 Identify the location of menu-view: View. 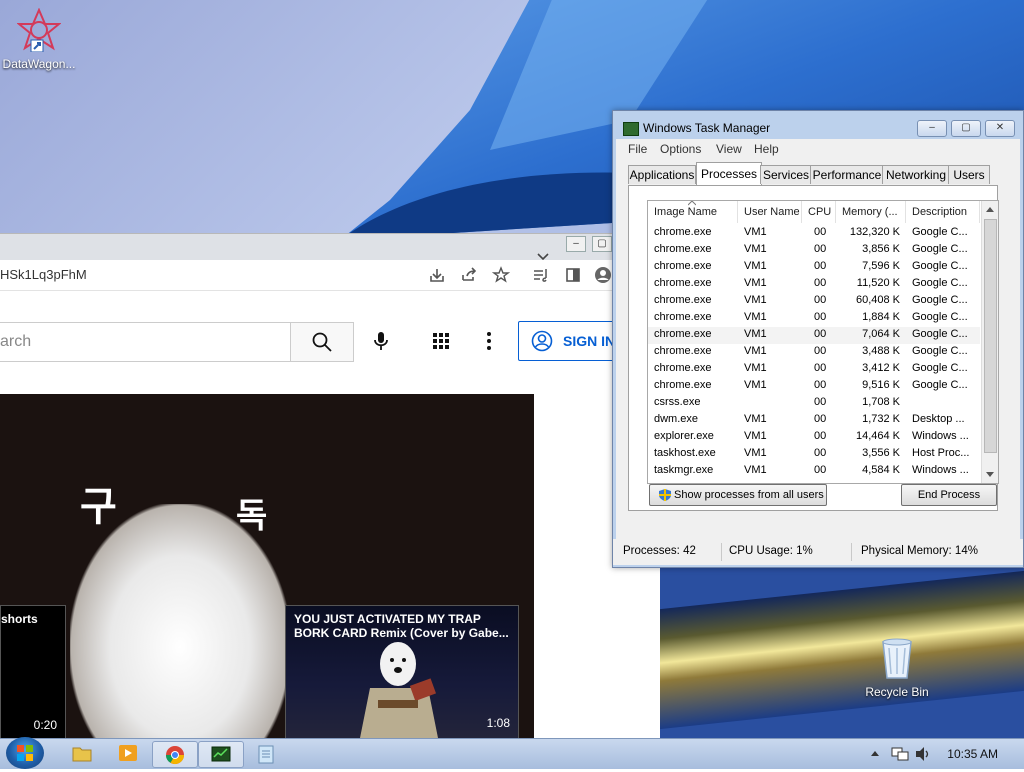
(729, 149).